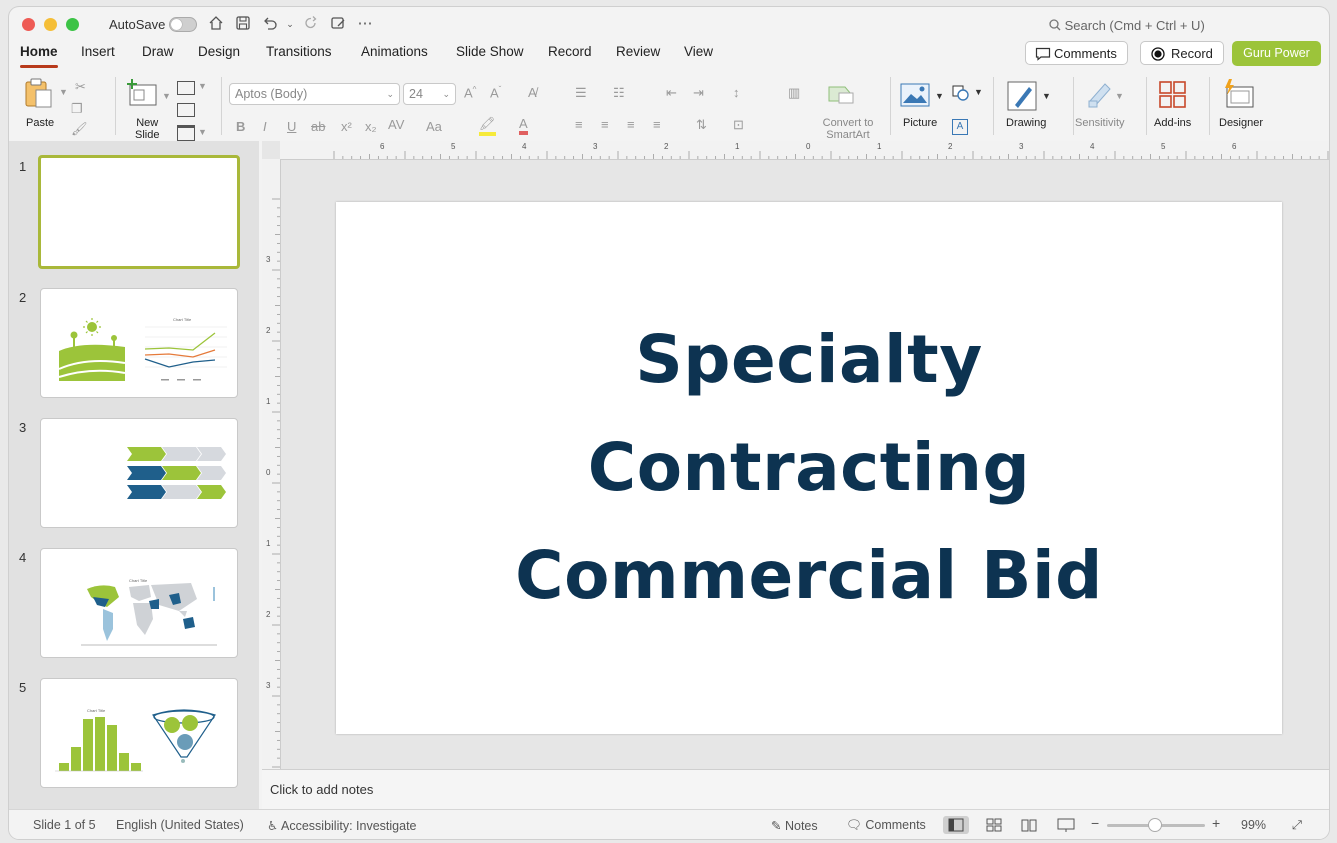 Image resolution: width=1337 pixels, height=843 pixels. What do you see at coordinates (1095, 823) in the screenshot?
I see `zoom-out-button: −` at bounding box center [1095, 823].